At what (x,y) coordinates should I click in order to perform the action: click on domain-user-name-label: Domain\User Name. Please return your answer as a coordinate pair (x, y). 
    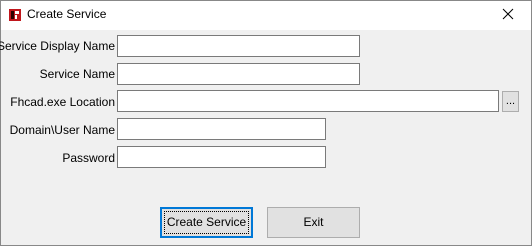
    Looking at the image, I should click on (62, 130).